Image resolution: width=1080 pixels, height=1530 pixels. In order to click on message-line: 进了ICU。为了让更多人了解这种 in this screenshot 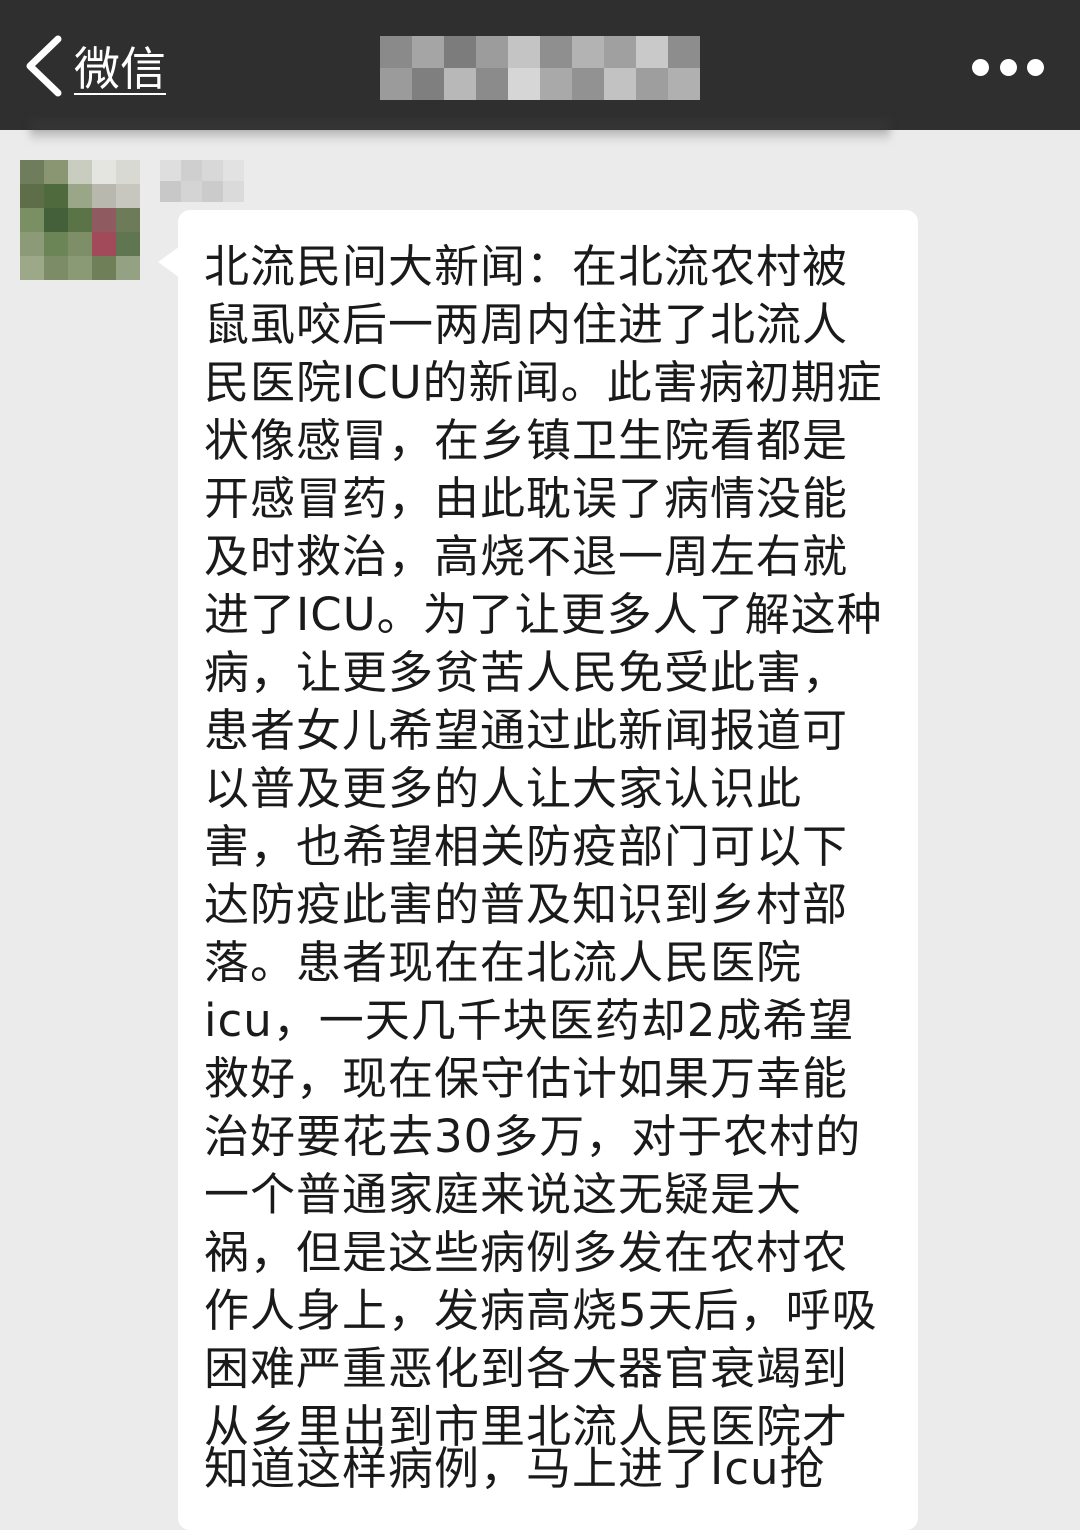, I will do `click(543, 614)`.